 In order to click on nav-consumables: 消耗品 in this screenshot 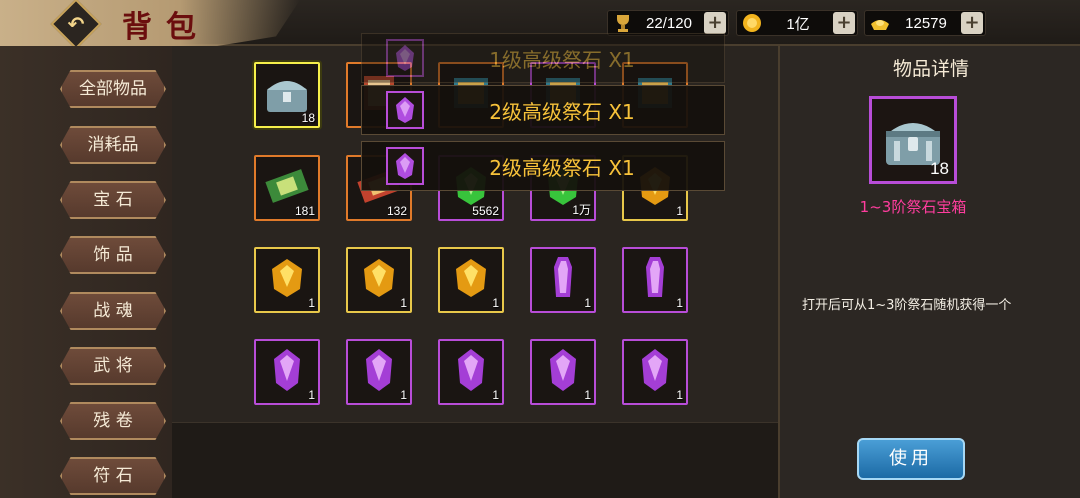, I will do `click(113, 145)`.